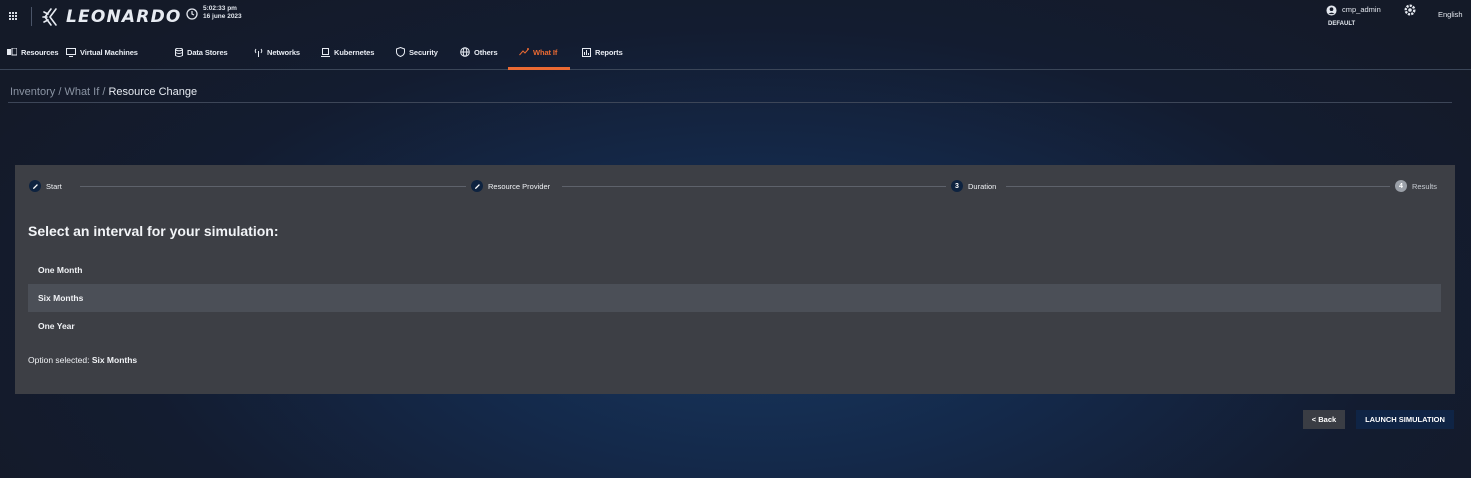  Describe the element at coordinates (1405, 419) in the screenshot. I see `launch-simulation-button: LAUNCH SIMULATION` at that location.